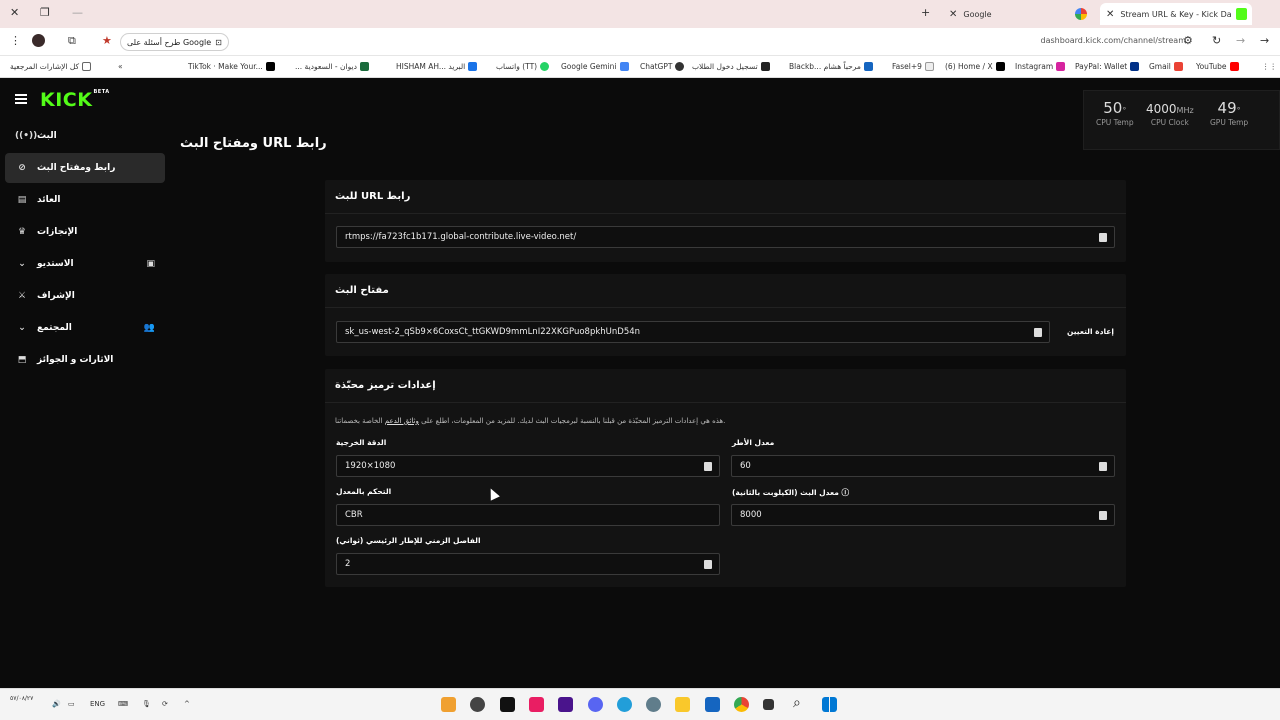 This screenshot has height=720, width=1280. I want to click on trophy-icon: ♛, so click(22, 232).